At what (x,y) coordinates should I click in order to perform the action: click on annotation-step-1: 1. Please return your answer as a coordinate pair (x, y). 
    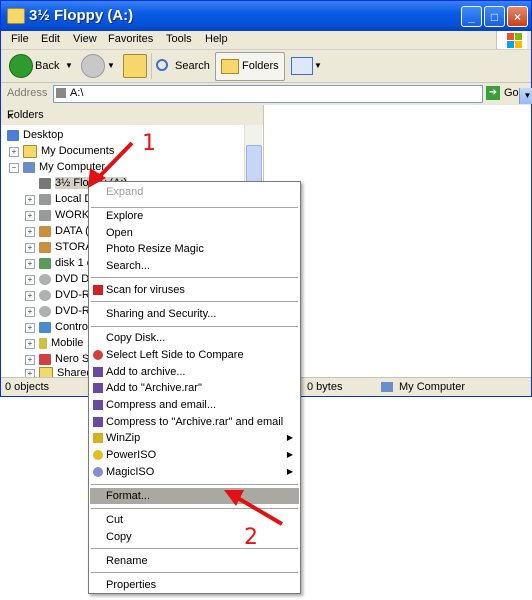
    Looking at the image, I should click on (149, 143).